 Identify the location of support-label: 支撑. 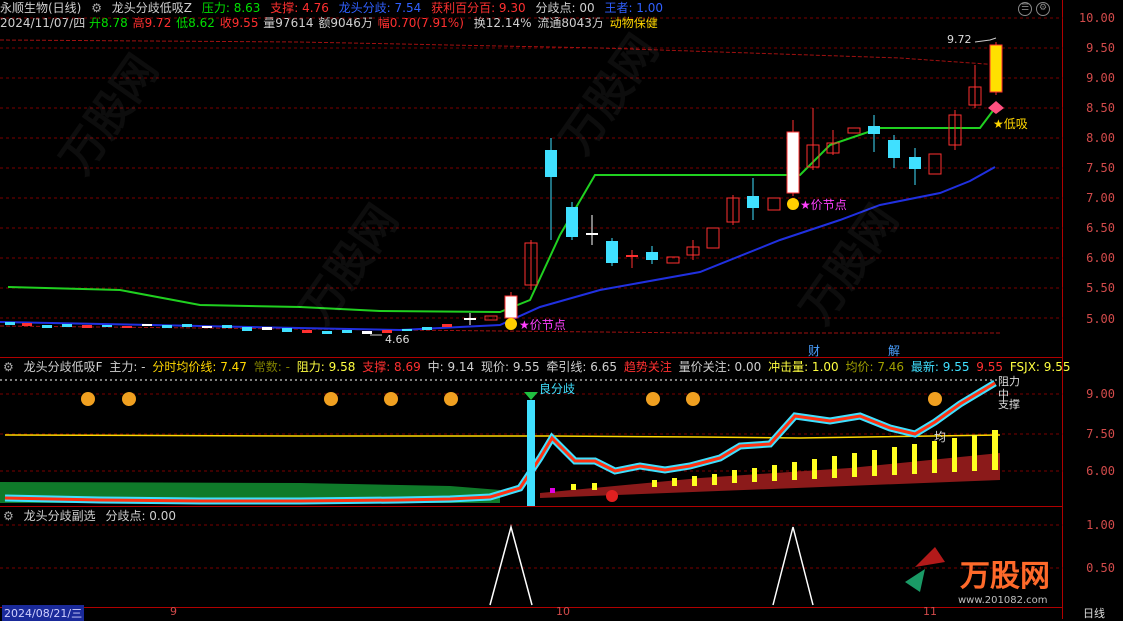
(1009, 404).